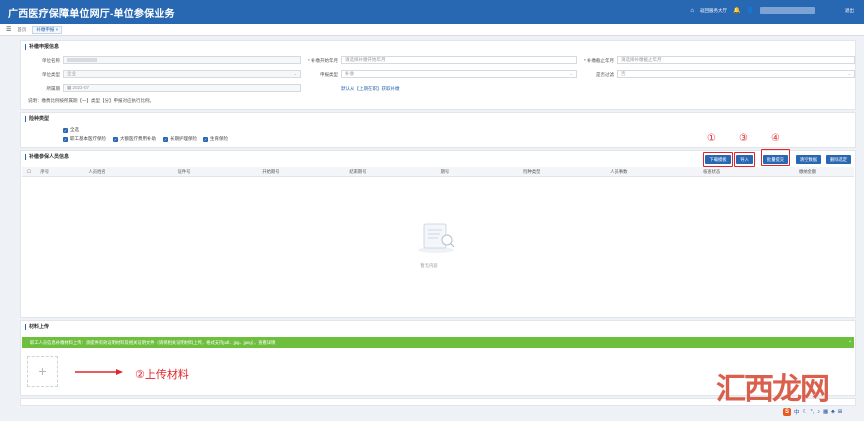  I want to click on header-right: ⌂ 返回服务大厅 🔔 👤 退出, so click(772, 10).